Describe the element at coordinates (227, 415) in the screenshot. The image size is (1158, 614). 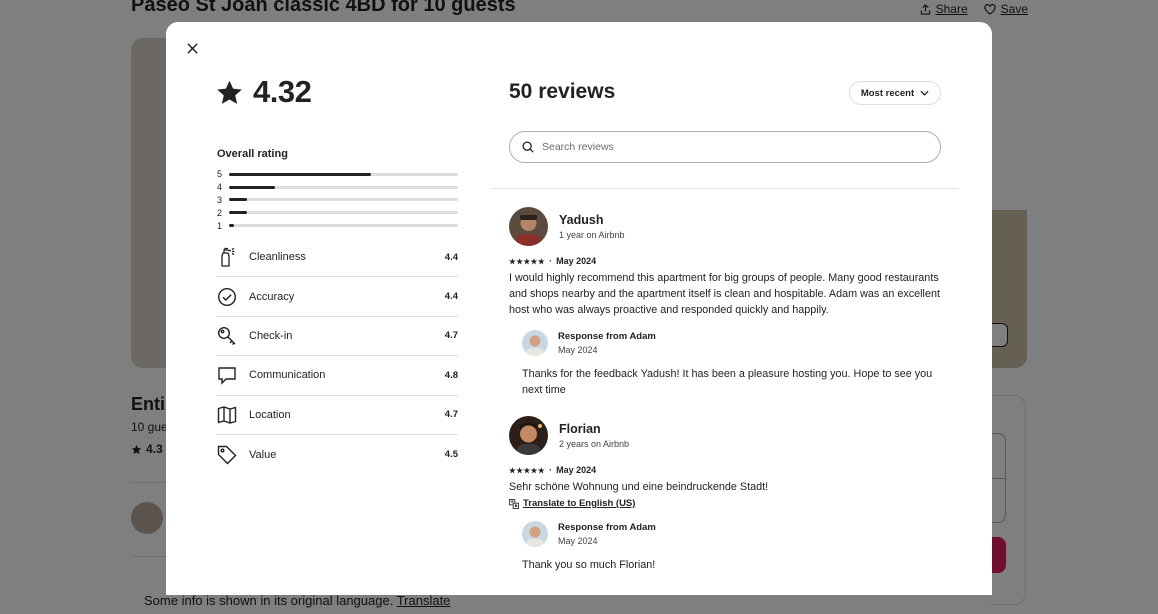
I see `map-icon` at that location.